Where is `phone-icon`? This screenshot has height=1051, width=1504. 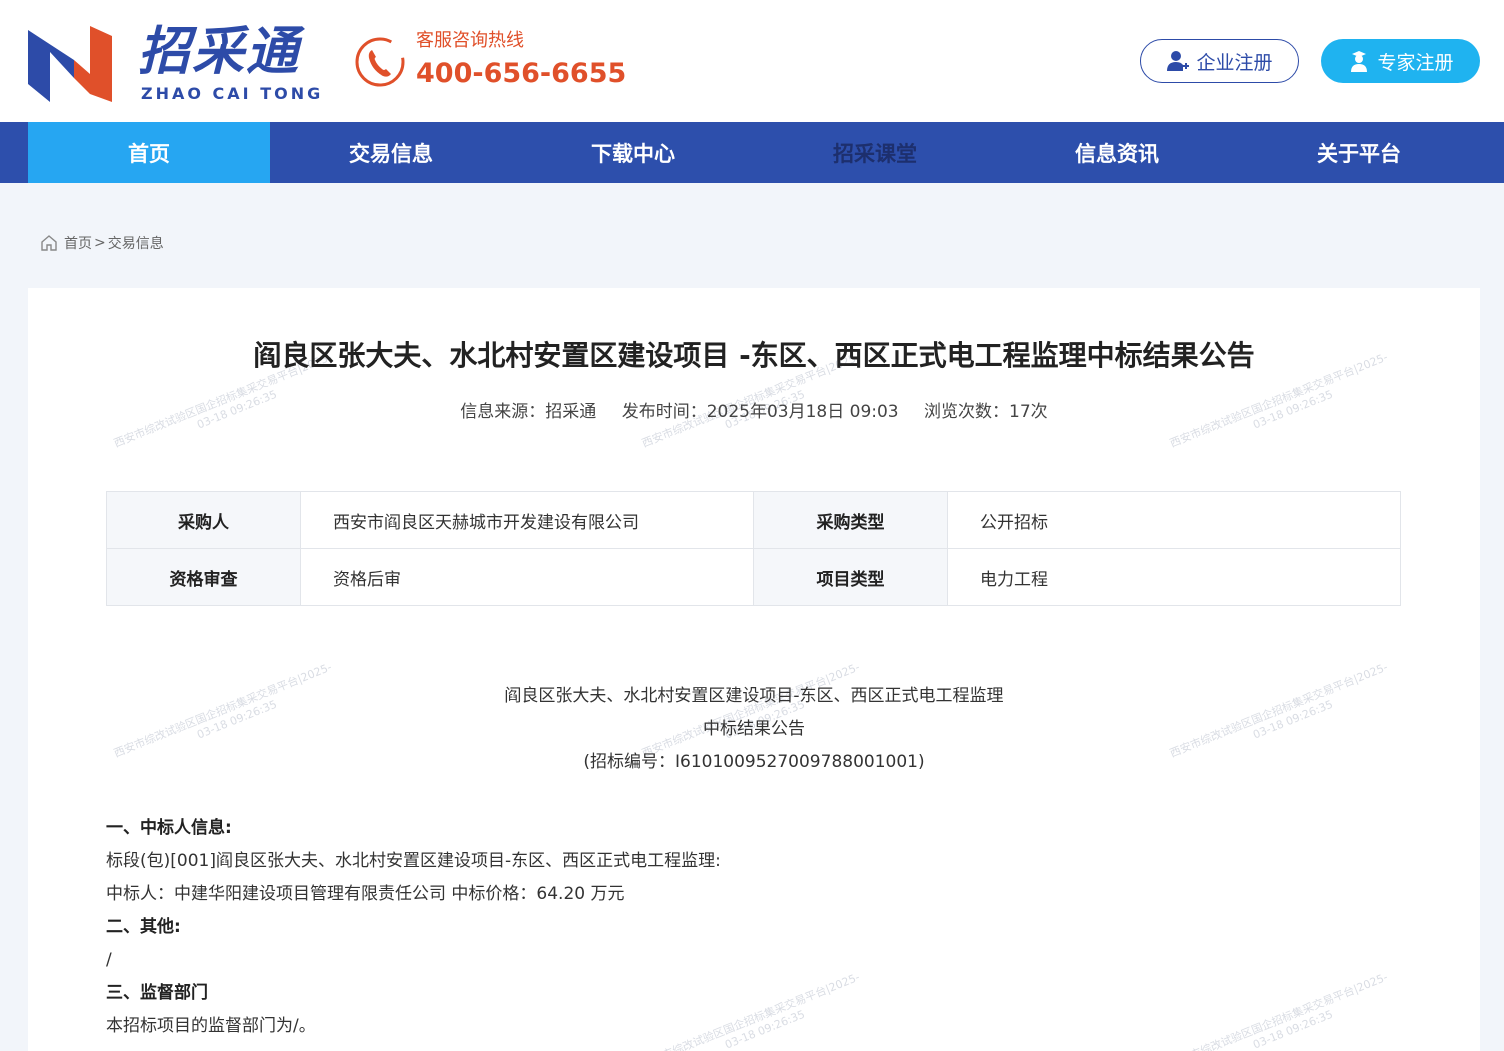 phone-icon is located at coordinates (380, 62).